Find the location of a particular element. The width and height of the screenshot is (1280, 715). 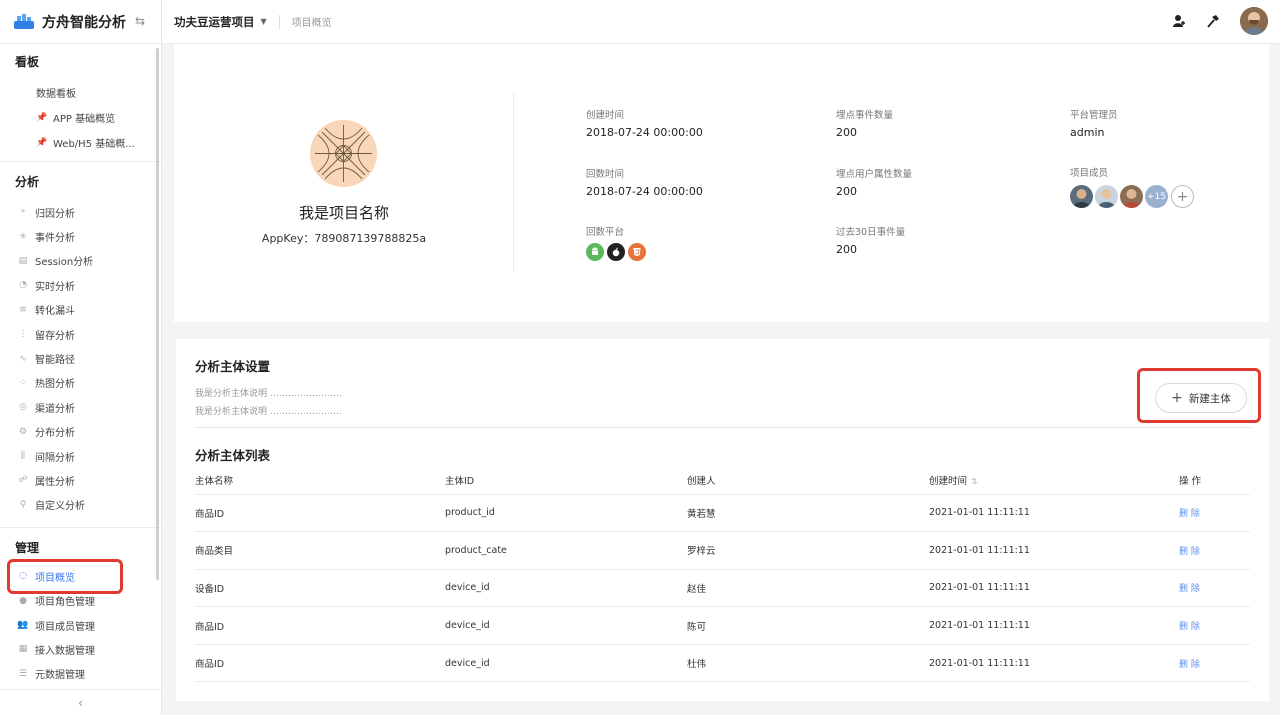

html5-icon is located at coordinates (637, 252).